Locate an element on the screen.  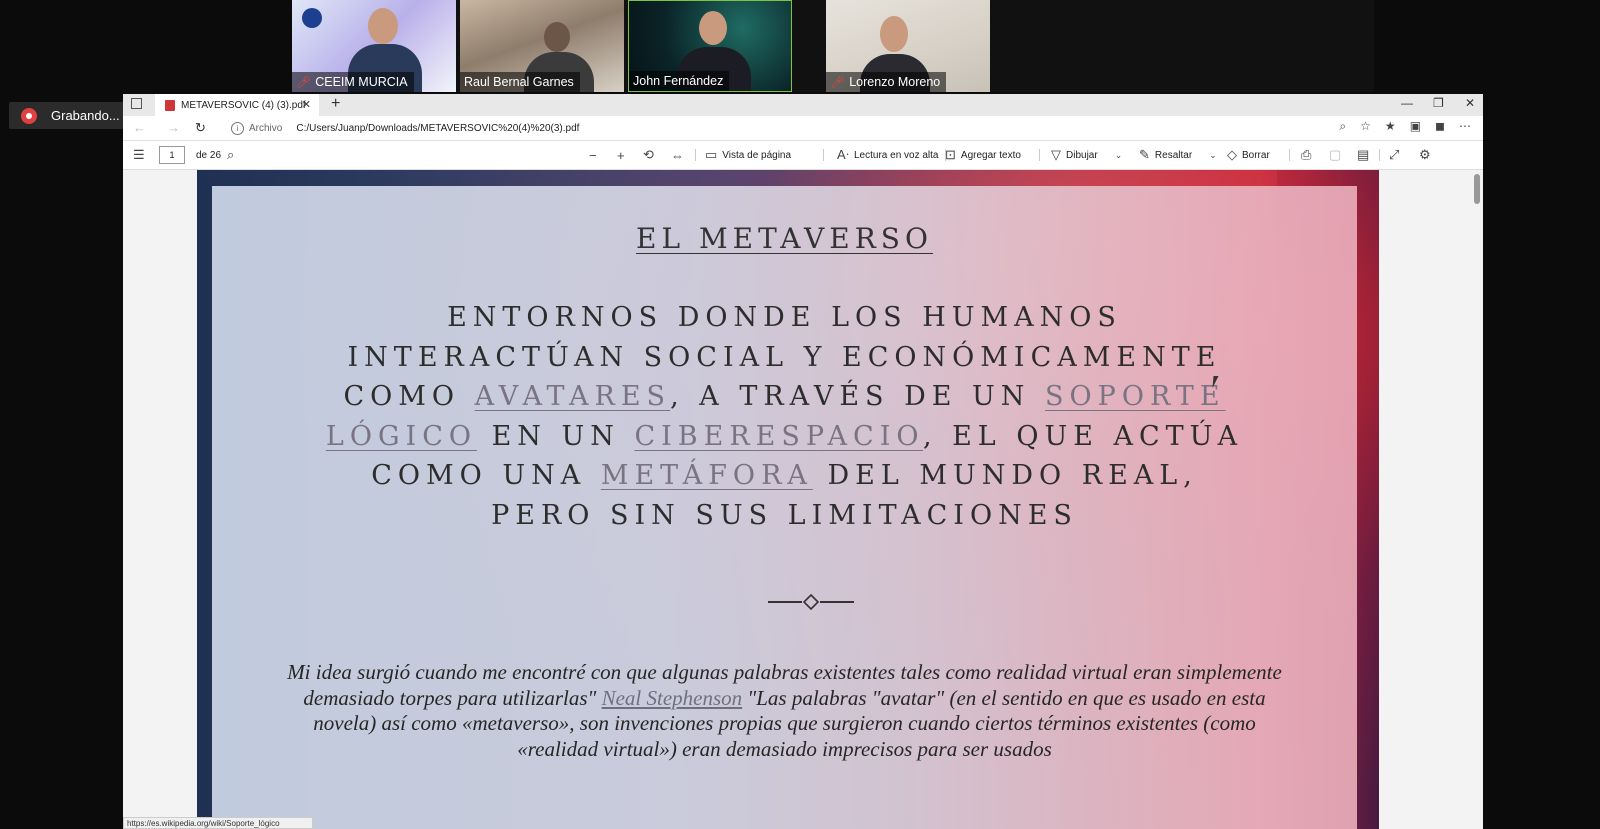
collections-icon: ▣ is located at coordinates (1415, 126).